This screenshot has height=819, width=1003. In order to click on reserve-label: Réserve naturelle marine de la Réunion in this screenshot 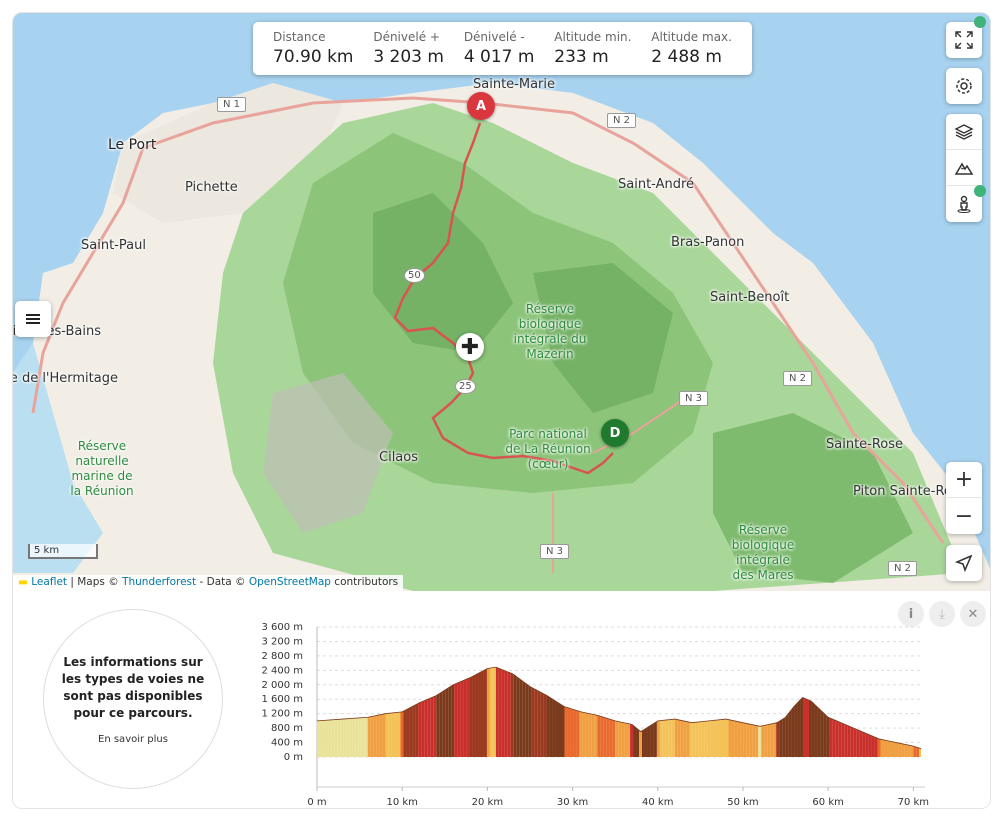, I will do `click(102, 468)`.